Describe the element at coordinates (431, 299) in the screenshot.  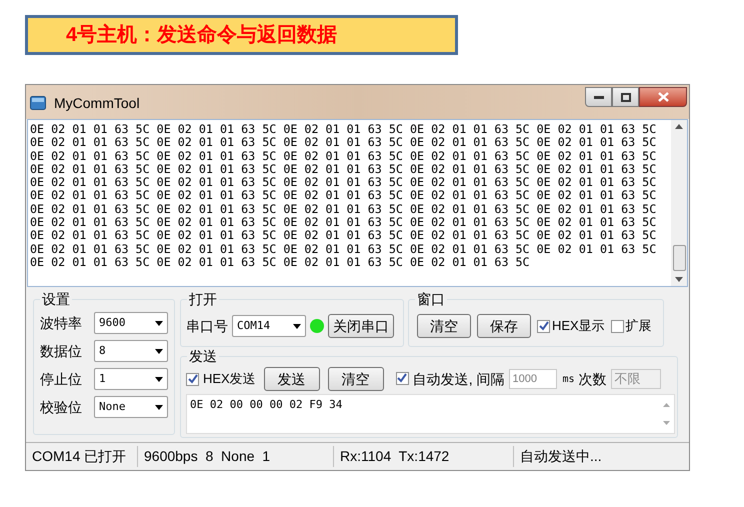
I see `group-title: 窗口` at that location.